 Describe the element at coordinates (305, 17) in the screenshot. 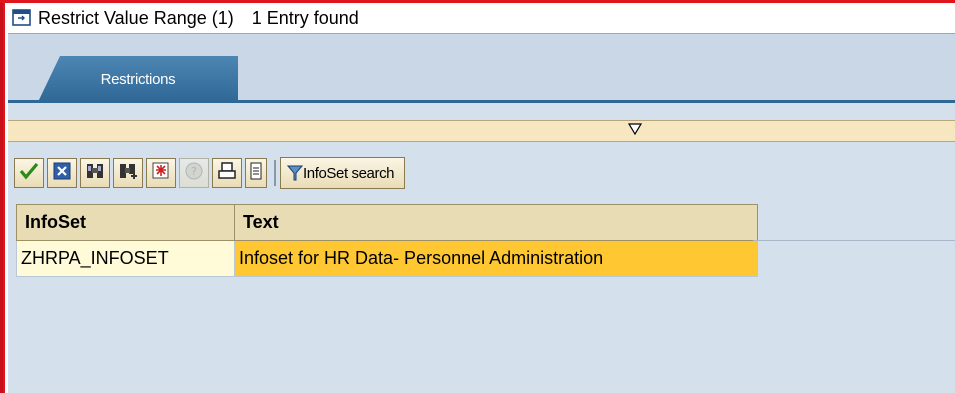

I see `entries-found-text: 1 Entry found` at that location.